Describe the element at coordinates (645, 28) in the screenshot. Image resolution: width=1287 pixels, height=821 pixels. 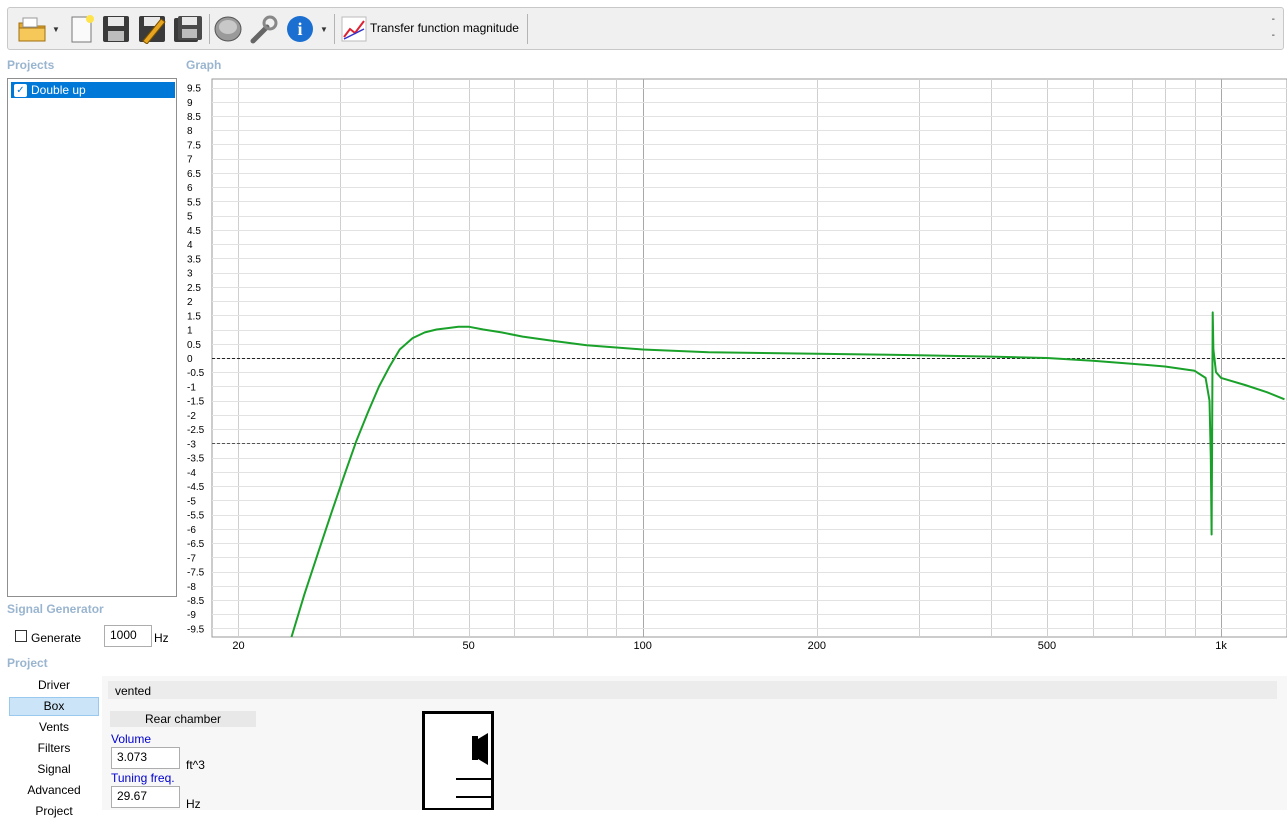
I see `toolbar: ▼ i ▼ Transfer function magnitude - -` at that location.